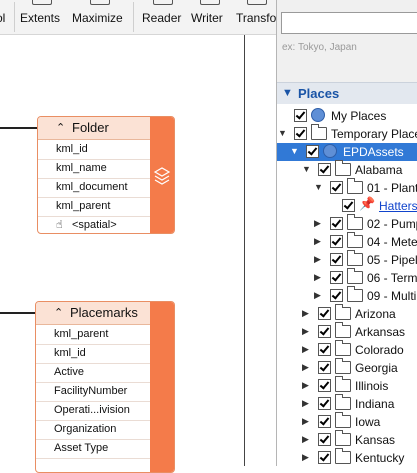  I want to click on places-header: ▼ Places, so click(347, 94).